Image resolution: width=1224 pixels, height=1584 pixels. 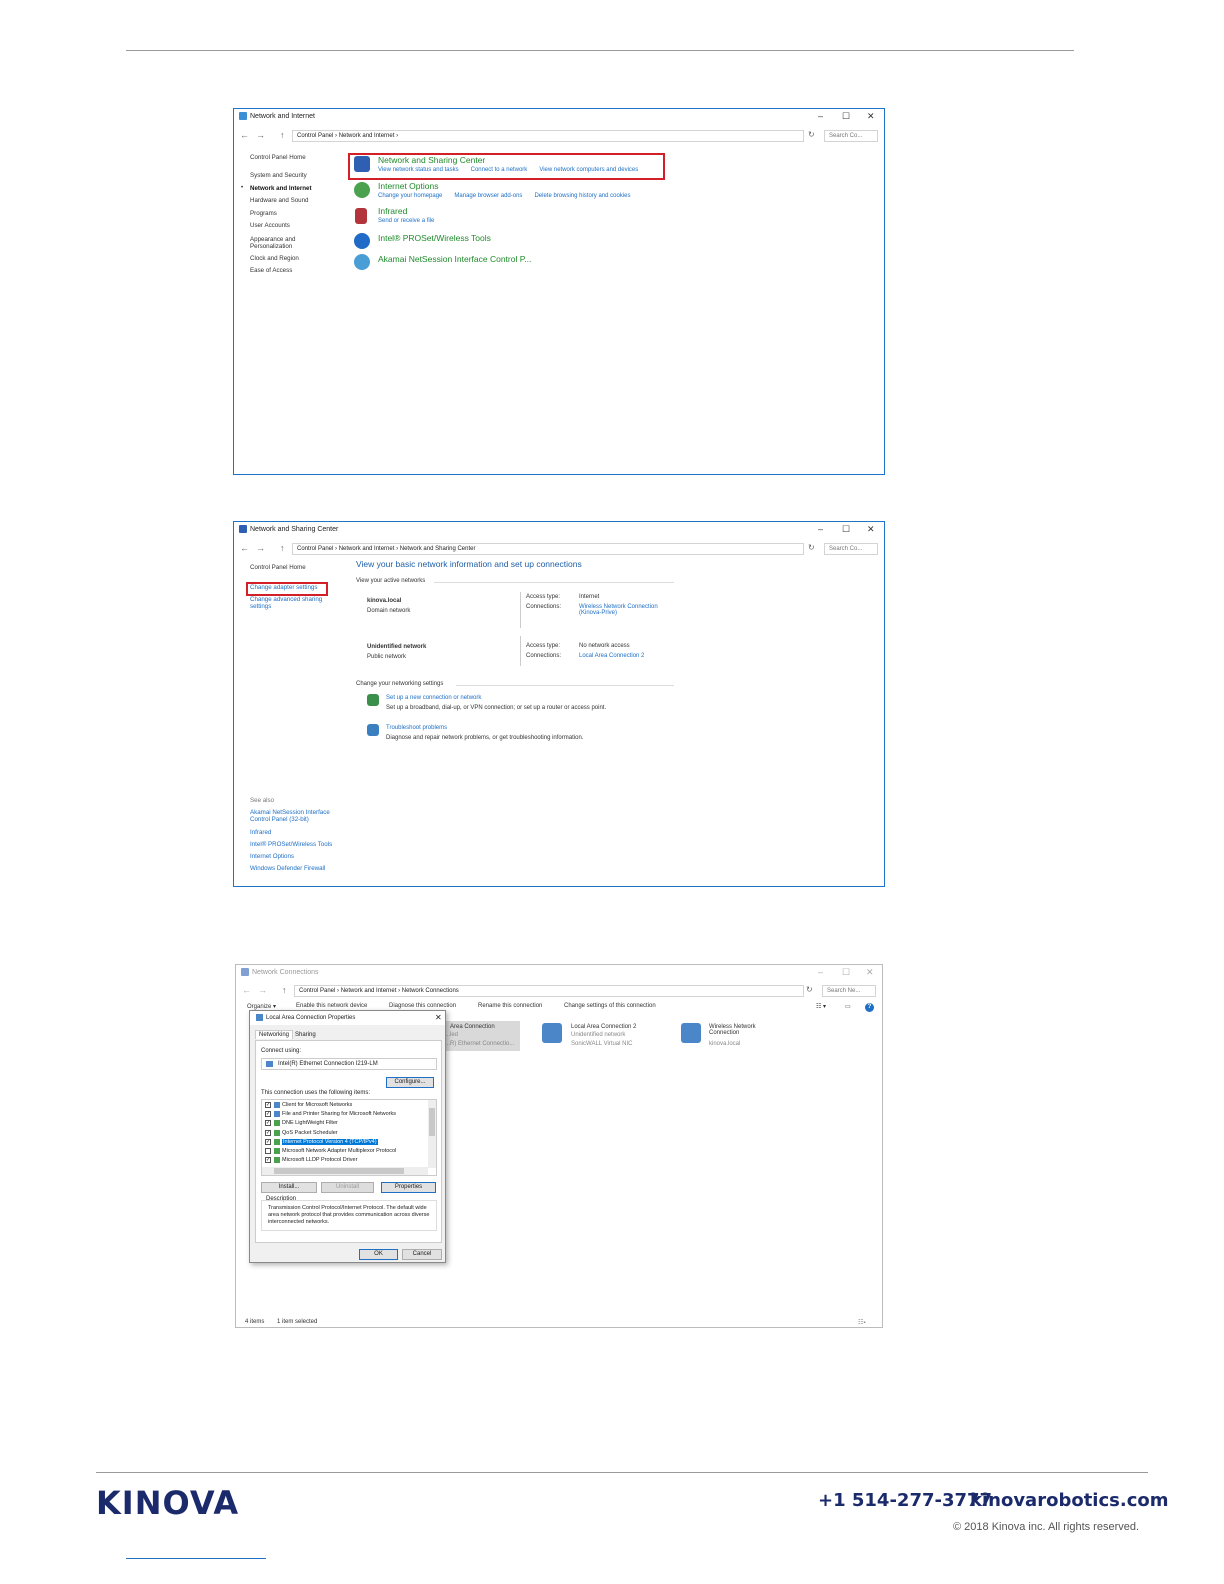 I want to click on see-also-item: Windows Defender Firewall, so click(x=295, y=868).